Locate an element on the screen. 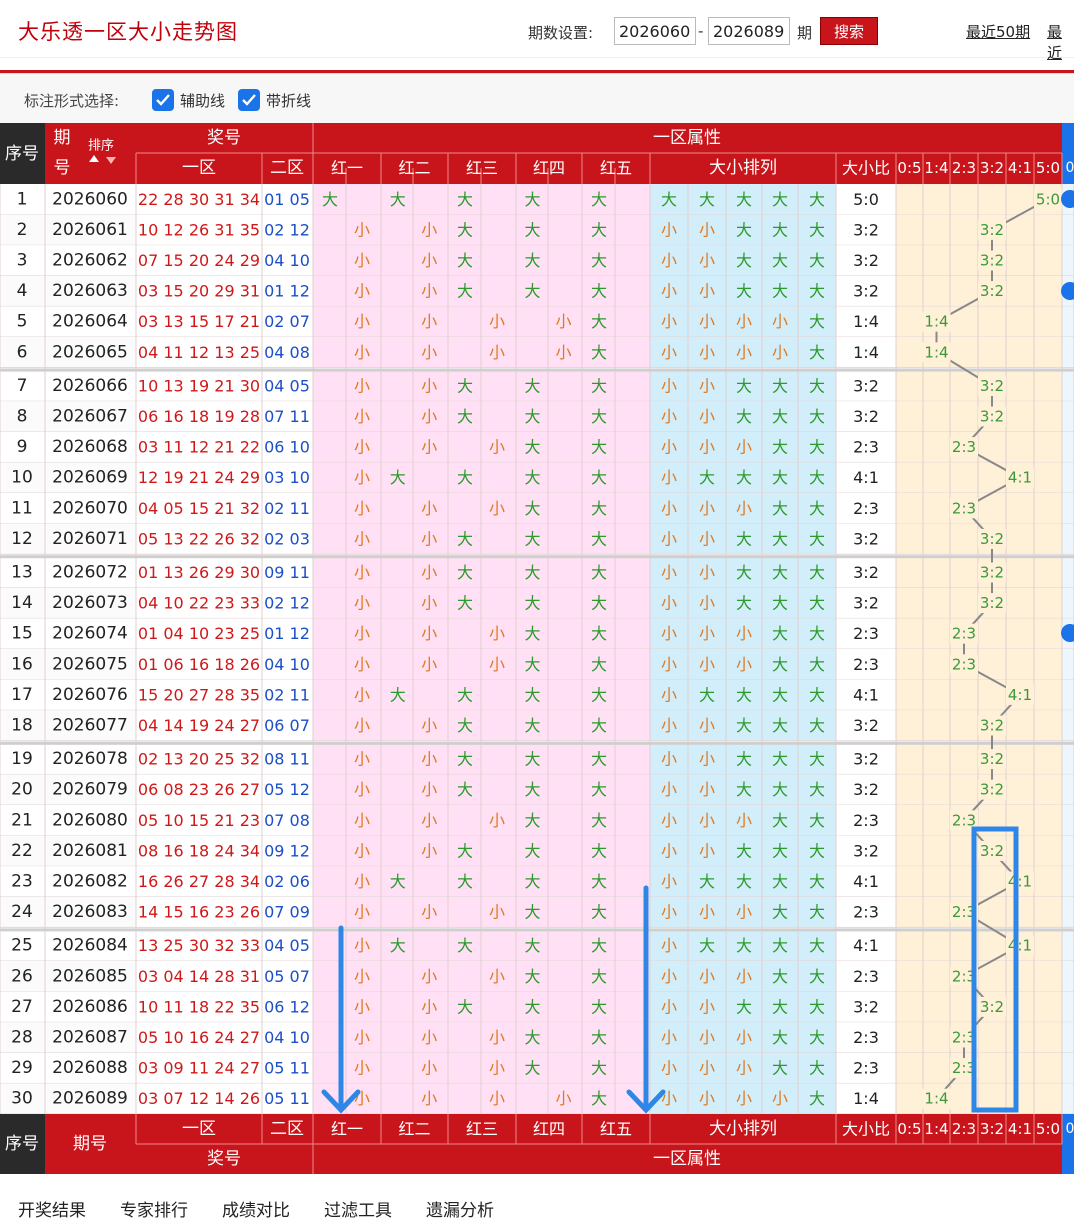 The width and height of the screenshot is (1074, 1221). row-seq: 2 is located at coordinates (22, 230).